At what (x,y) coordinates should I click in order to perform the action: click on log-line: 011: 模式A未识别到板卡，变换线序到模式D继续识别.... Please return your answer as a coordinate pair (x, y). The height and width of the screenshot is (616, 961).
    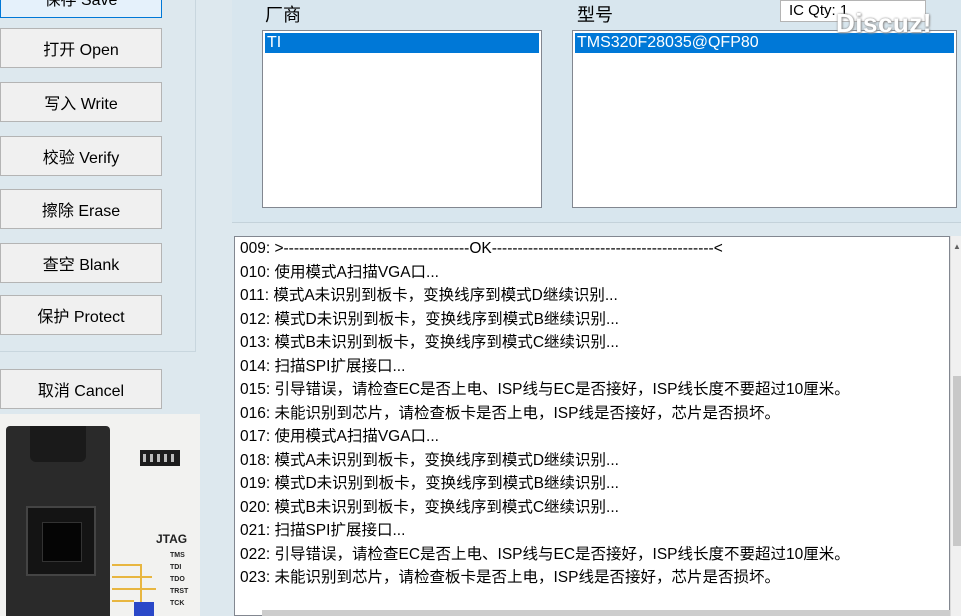
    Looking at the image, I should click on (429, 295).